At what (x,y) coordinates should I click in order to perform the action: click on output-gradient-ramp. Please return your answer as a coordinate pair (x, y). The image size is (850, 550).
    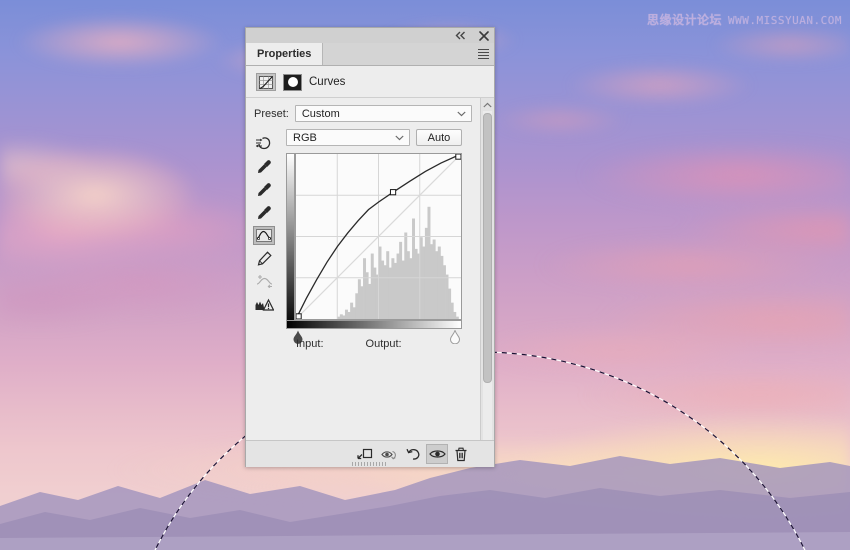
    Looking at the image, I should click on (290, 241).